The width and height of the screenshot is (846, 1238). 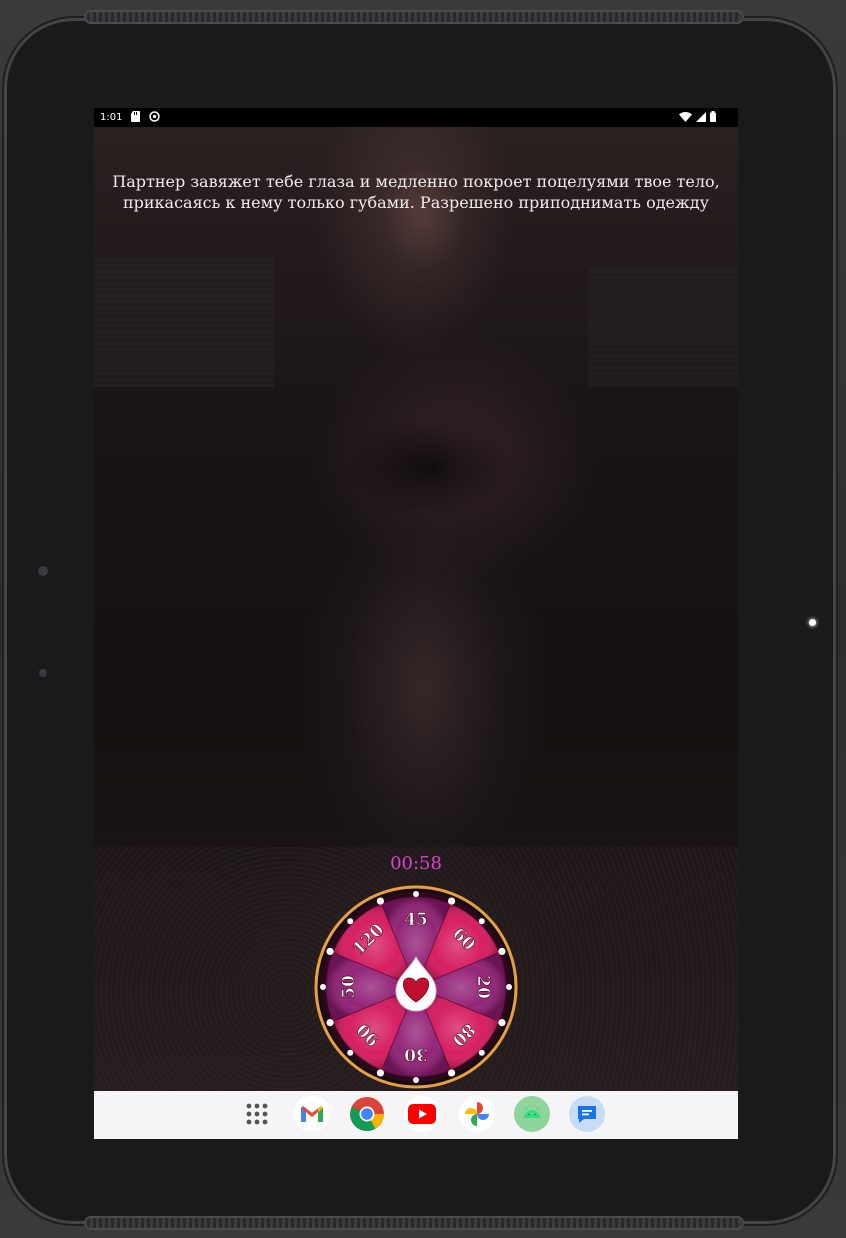 I want to click on app-dock, so click(x=416, y=1115).